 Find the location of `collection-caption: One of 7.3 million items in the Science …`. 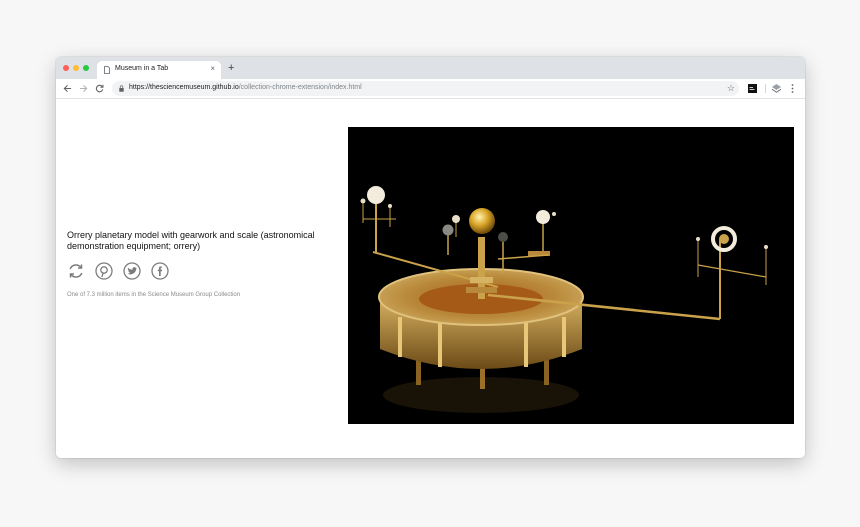

collection-caption: One of 7.3 million items in the Science … is located at coordinates (154, 295).